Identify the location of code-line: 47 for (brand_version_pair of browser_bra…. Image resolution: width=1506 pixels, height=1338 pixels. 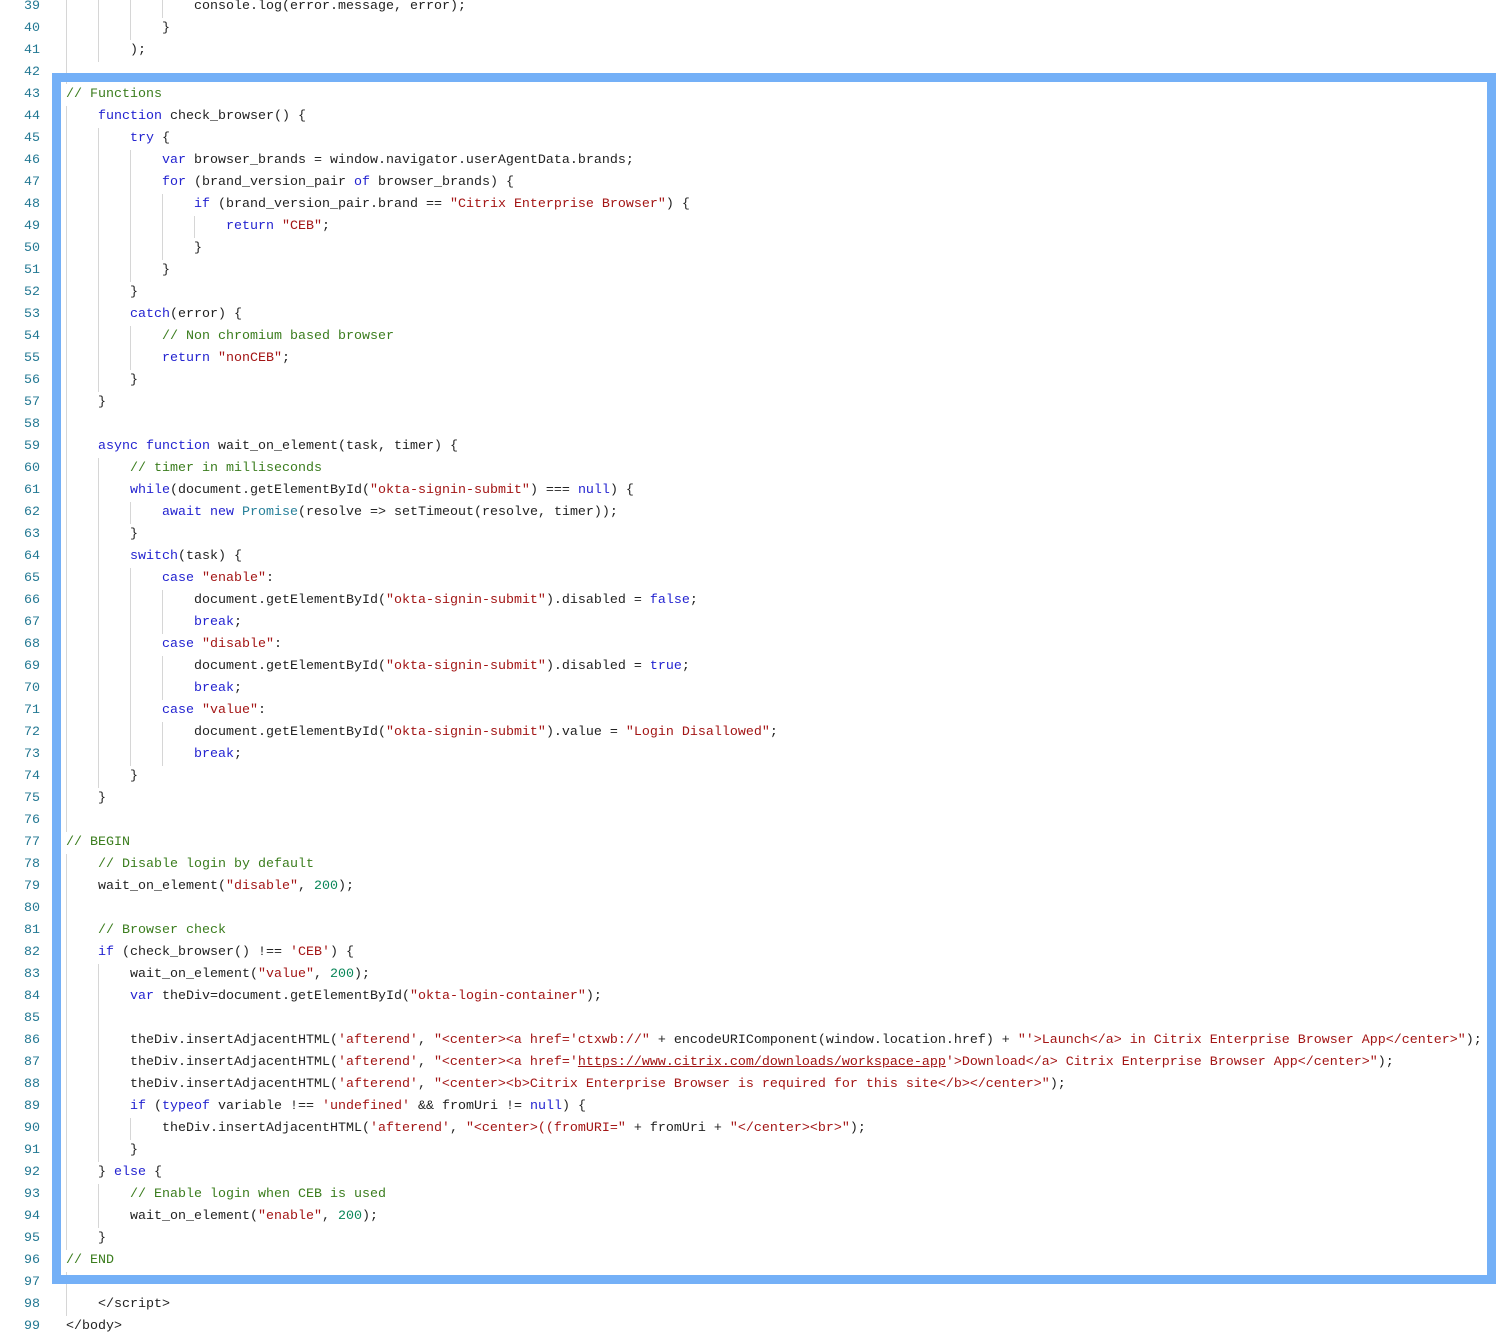
(753, 183).